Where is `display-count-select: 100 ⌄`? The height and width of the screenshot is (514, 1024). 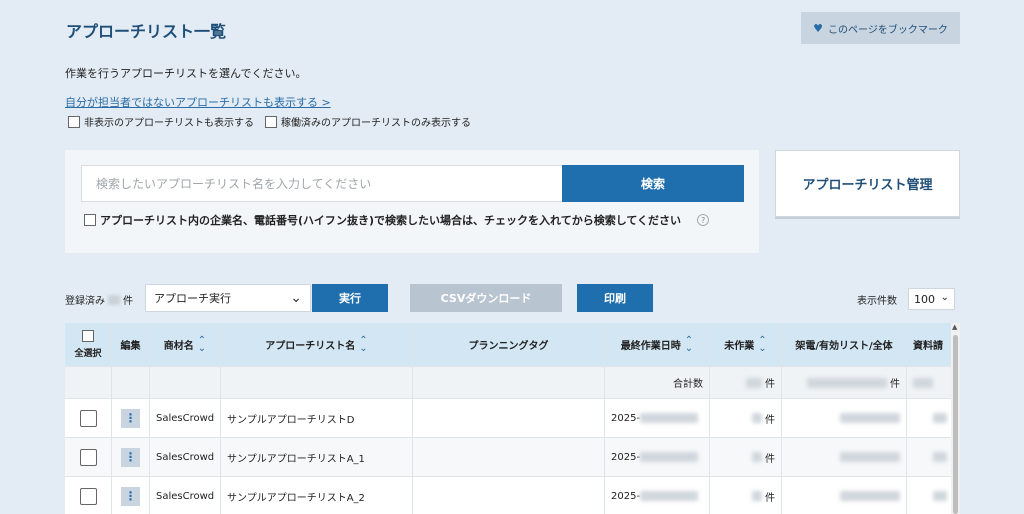
display-count-select: 100 ⌄ is located at coordinates (931, 299).